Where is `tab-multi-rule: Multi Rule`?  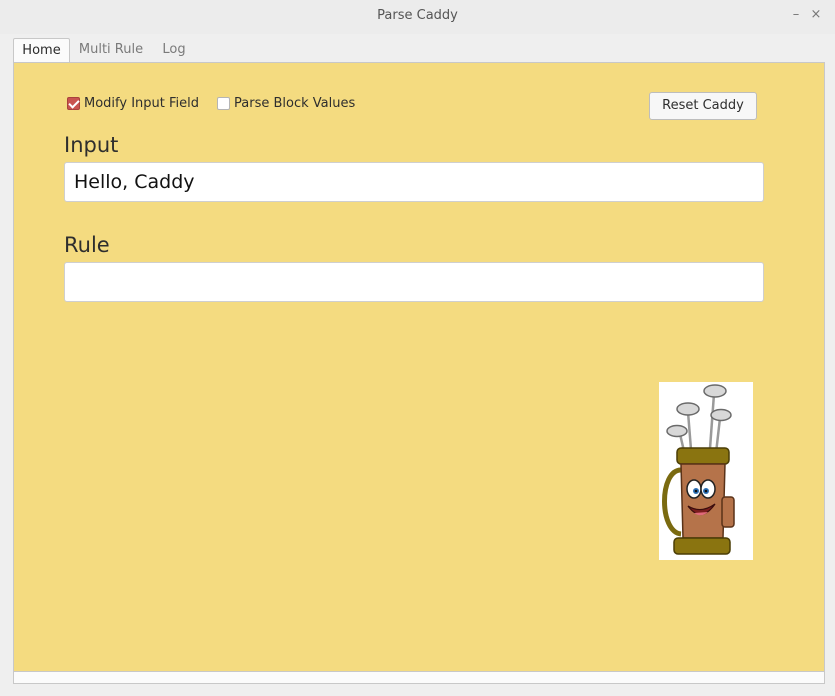
tab-multi-rule: Multi Rule is located at coordinates (111, 50).